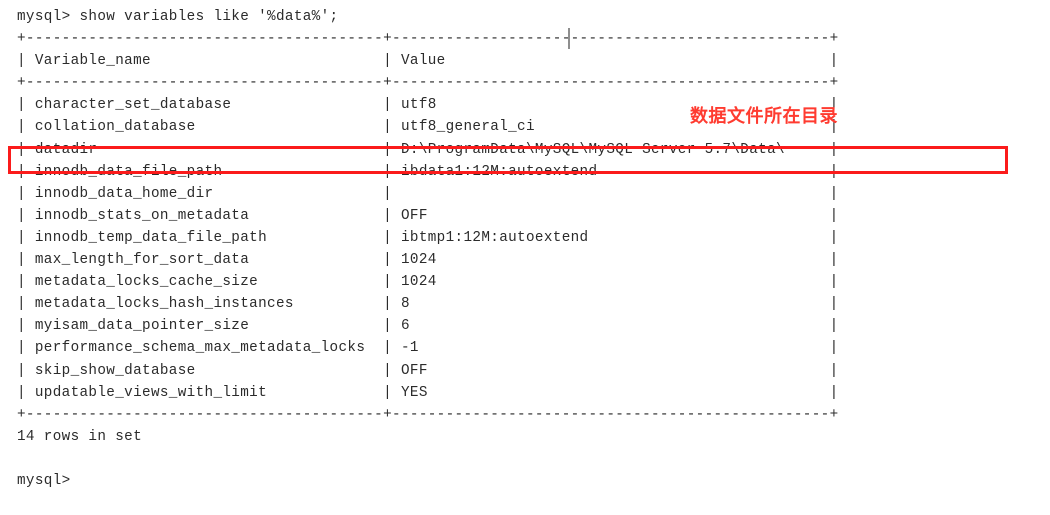 This screenshot has width=1050, height=515. I want to click on datadir-annotation-label: 数据文件所在目录, so click(764, 116).